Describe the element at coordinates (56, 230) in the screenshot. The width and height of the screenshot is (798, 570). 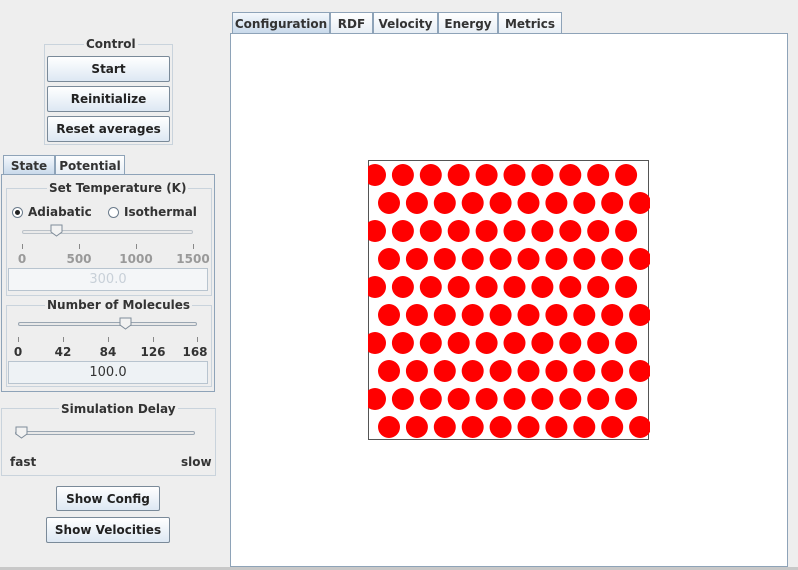
I see `temperature-slider-thumb` at that location.